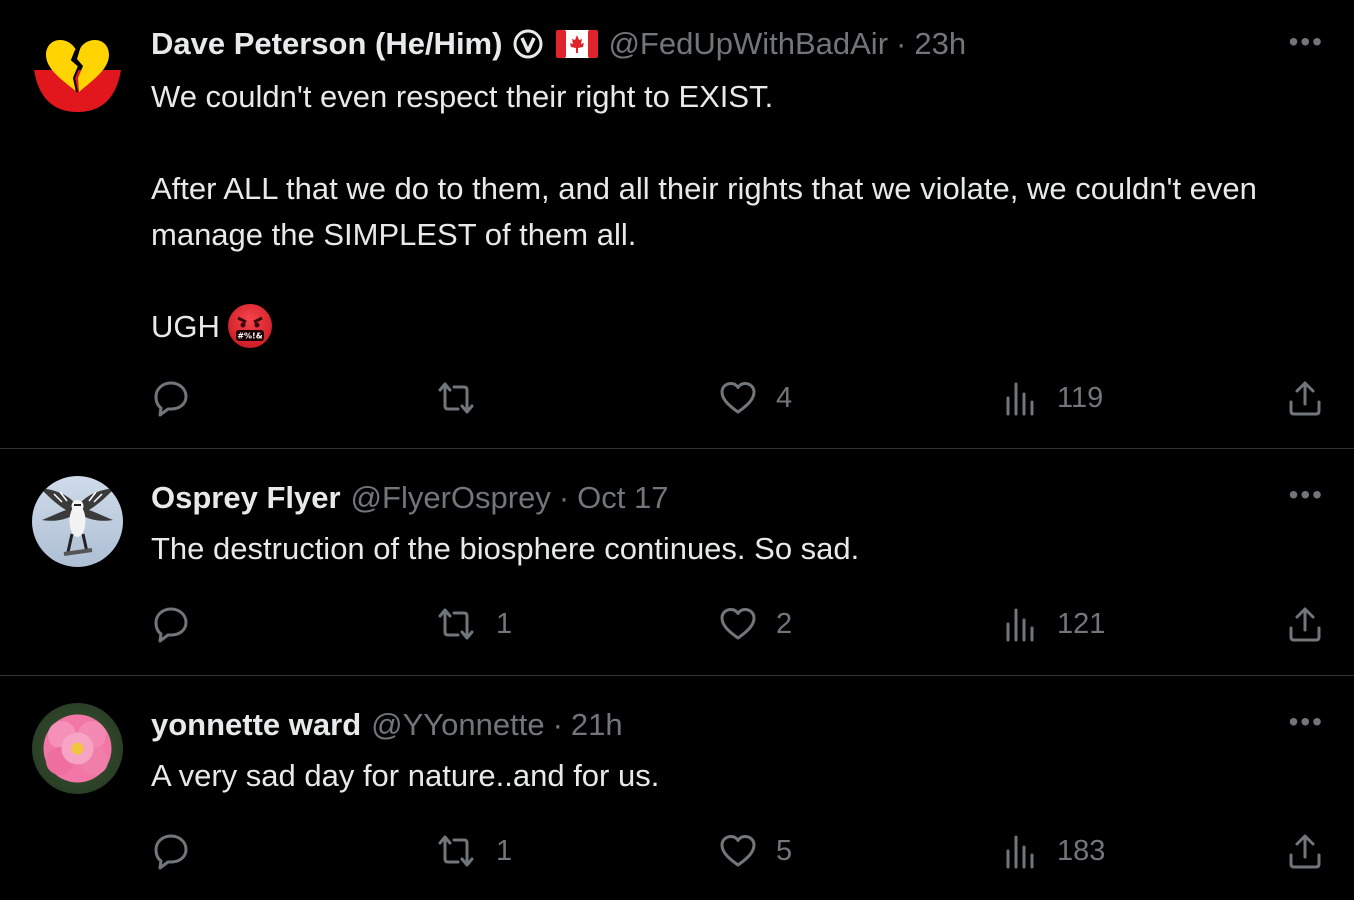 The width and height of the screenshot is (1354, 900). I want to click on retweet-button, so click(465, 398).